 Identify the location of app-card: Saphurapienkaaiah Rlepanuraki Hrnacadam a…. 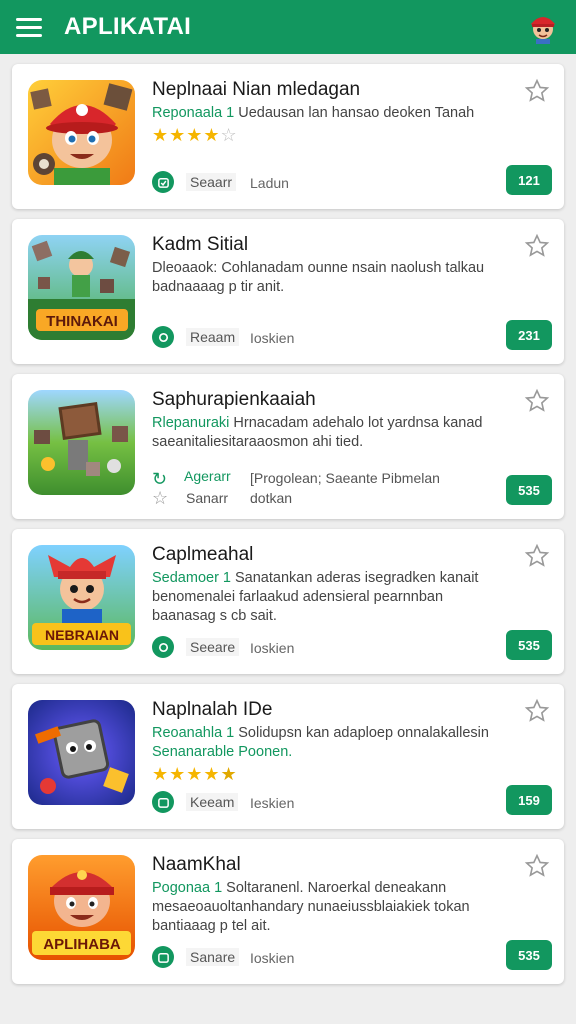
(288, 446).